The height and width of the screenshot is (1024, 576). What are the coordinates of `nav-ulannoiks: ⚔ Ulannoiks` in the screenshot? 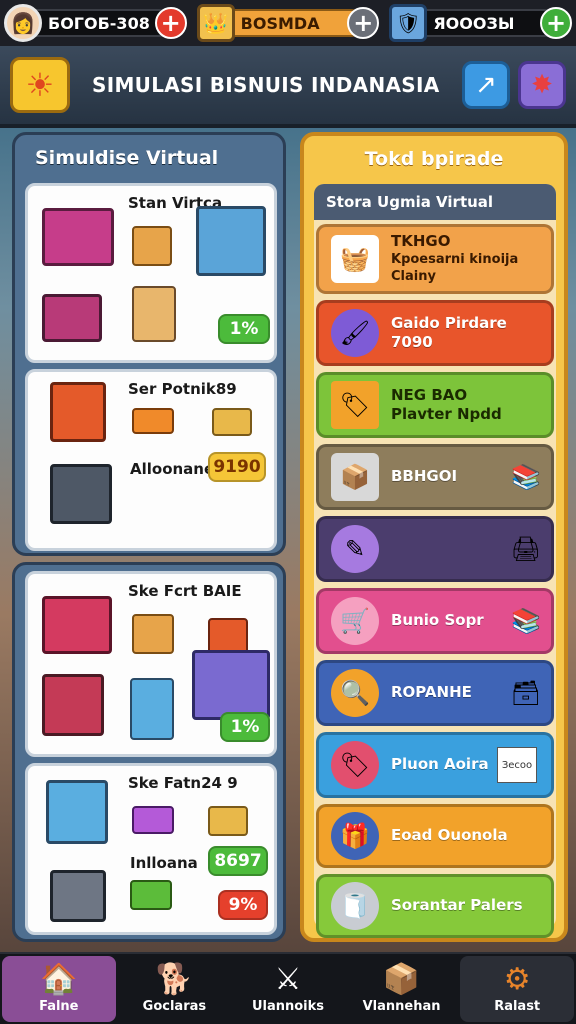 It's located at (288, 989).